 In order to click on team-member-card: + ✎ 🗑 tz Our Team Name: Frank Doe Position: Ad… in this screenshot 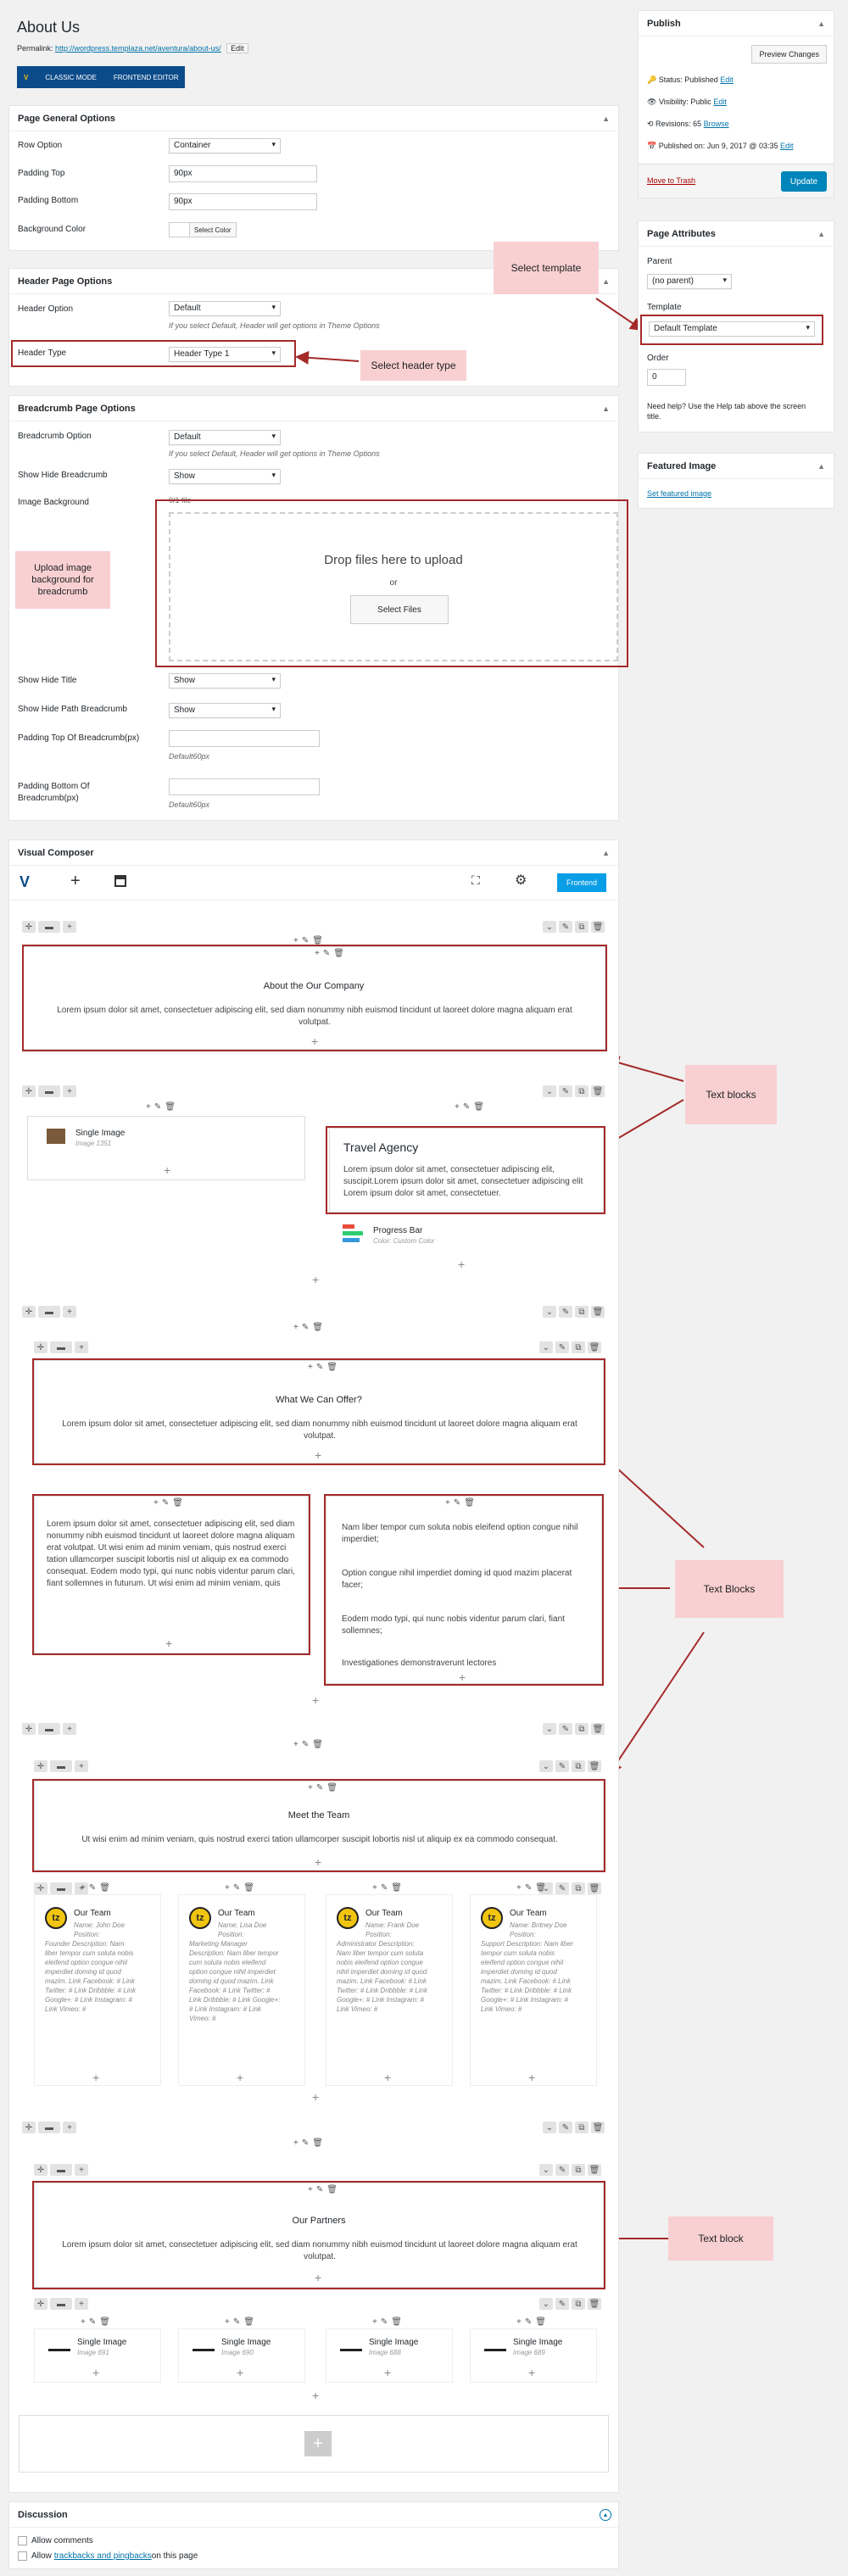, I will do `click(389, 1985)`.